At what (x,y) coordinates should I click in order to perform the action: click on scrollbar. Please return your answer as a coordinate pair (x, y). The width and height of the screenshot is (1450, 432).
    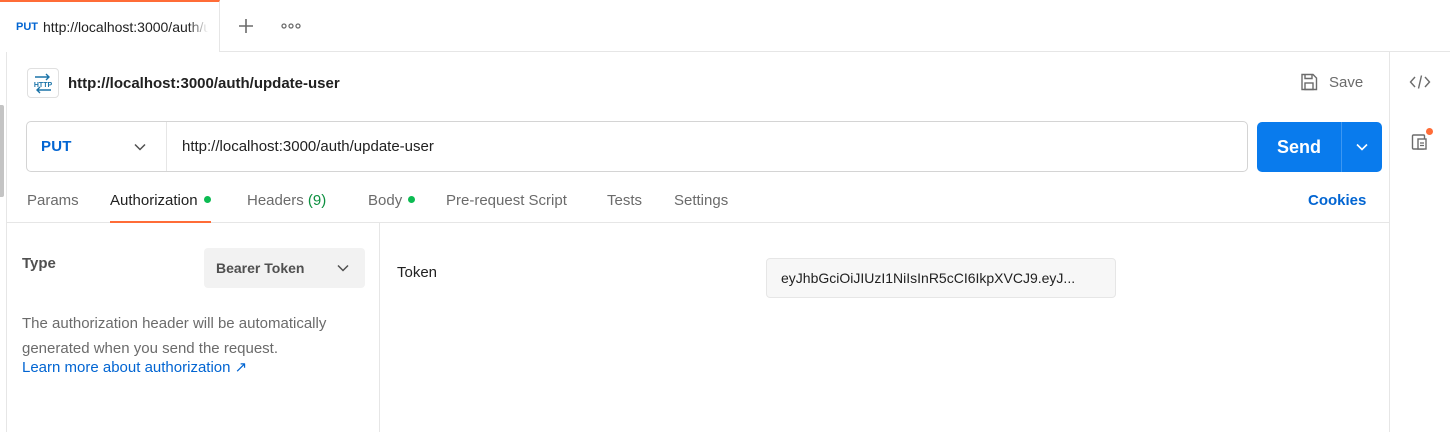
    Looking at the image, I should click on (2, 151).